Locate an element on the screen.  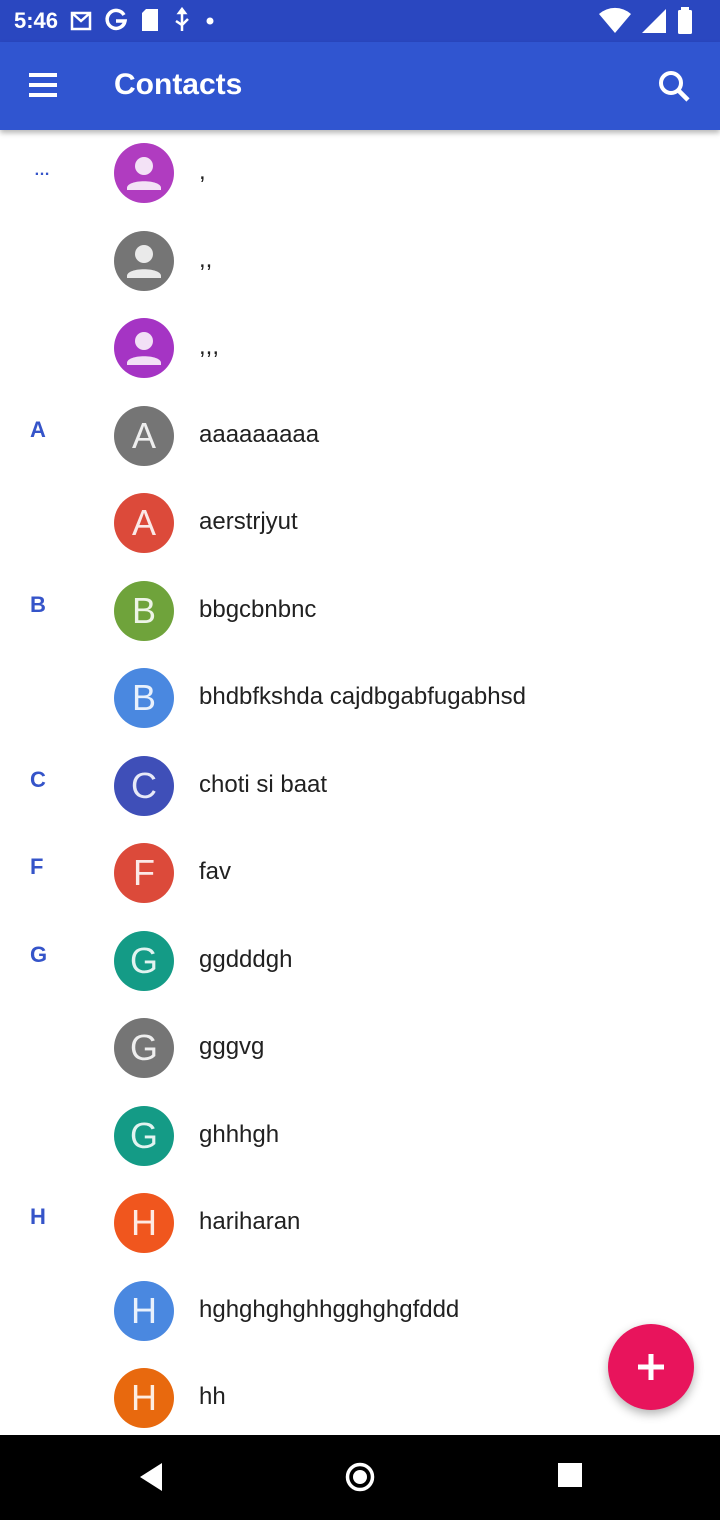
contact-name: gggvg is located at coordinates (232, 1046).